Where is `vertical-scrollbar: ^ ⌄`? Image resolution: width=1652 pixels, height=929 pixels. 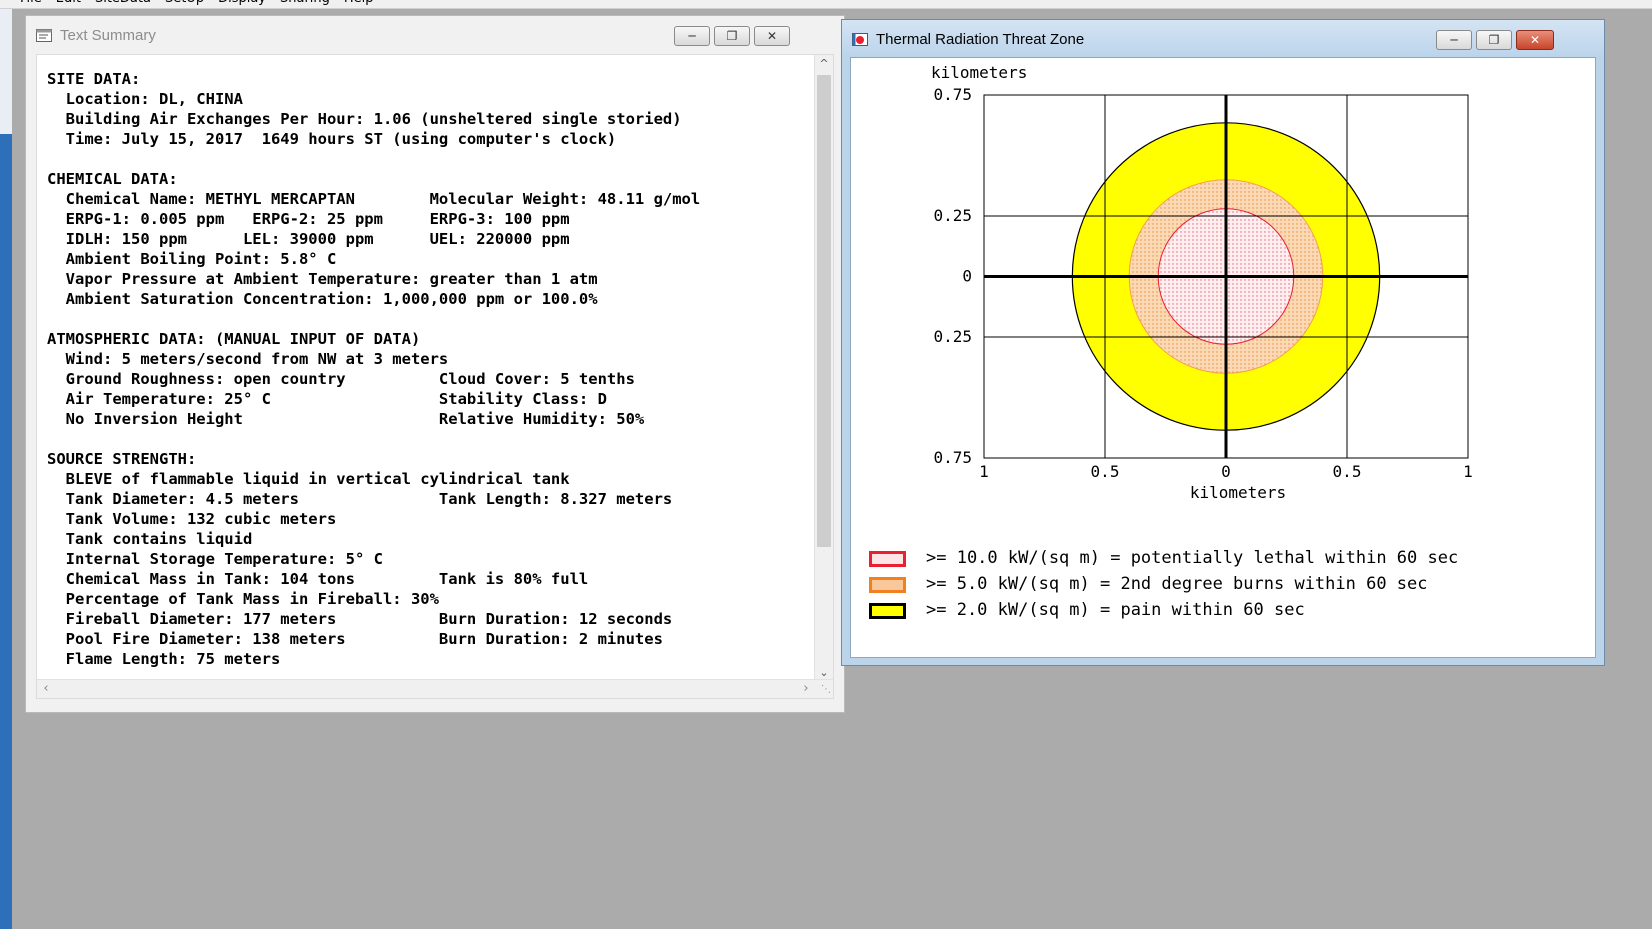
vertical-scrollbar: ^ ⌄ is located at coordinates (823, 368).